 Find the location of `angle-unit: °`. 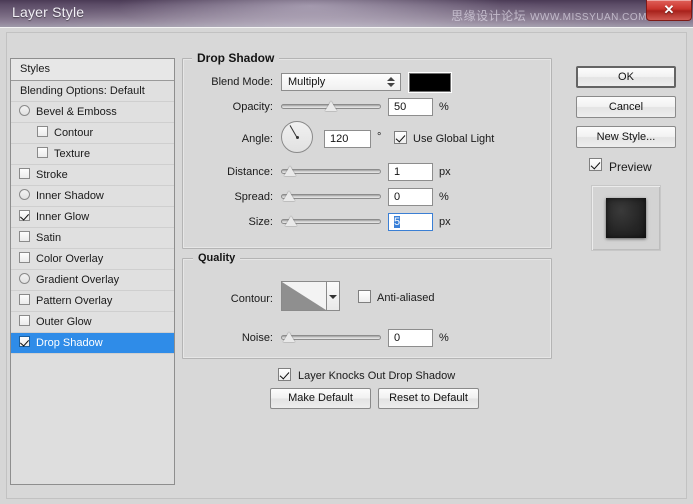

angle-unit: ° is located at coordinates (379, 137).